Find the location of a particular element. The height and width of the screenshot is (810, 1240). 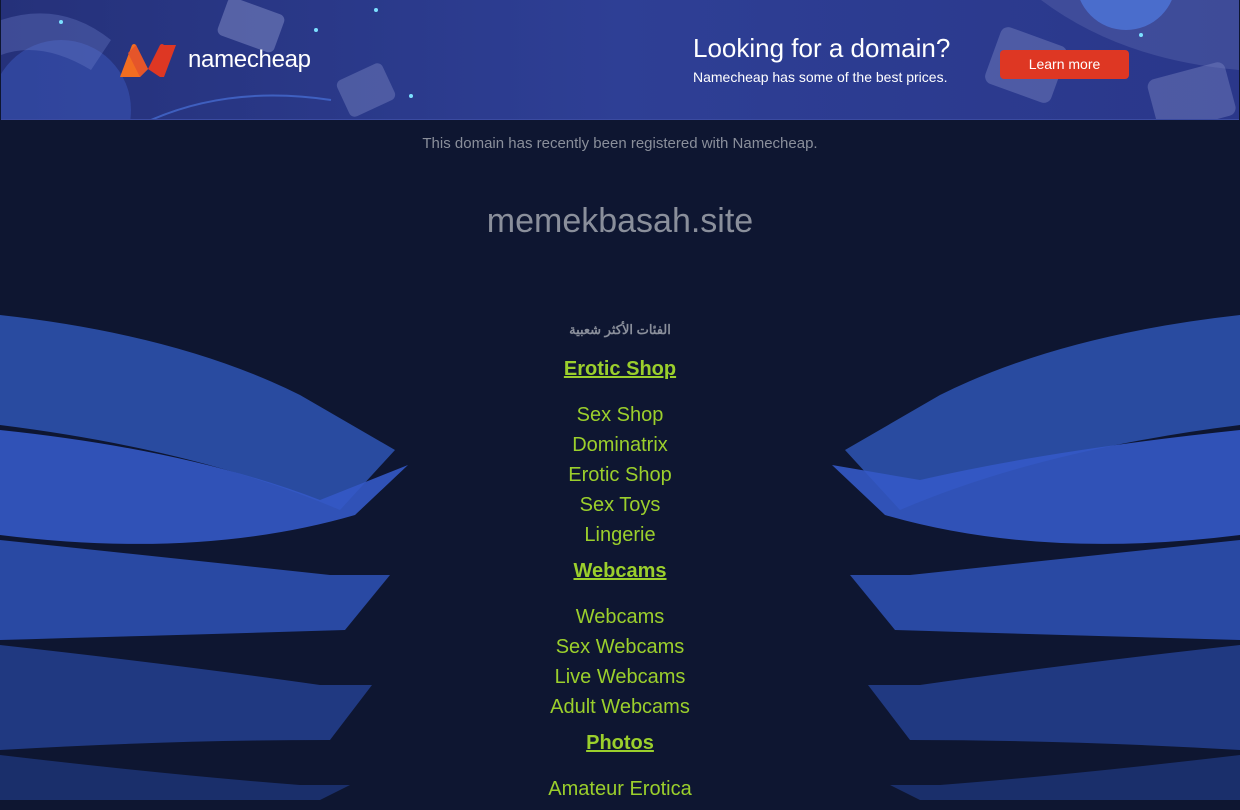

brand-name: namecheap is located at coordinates (249, 59).